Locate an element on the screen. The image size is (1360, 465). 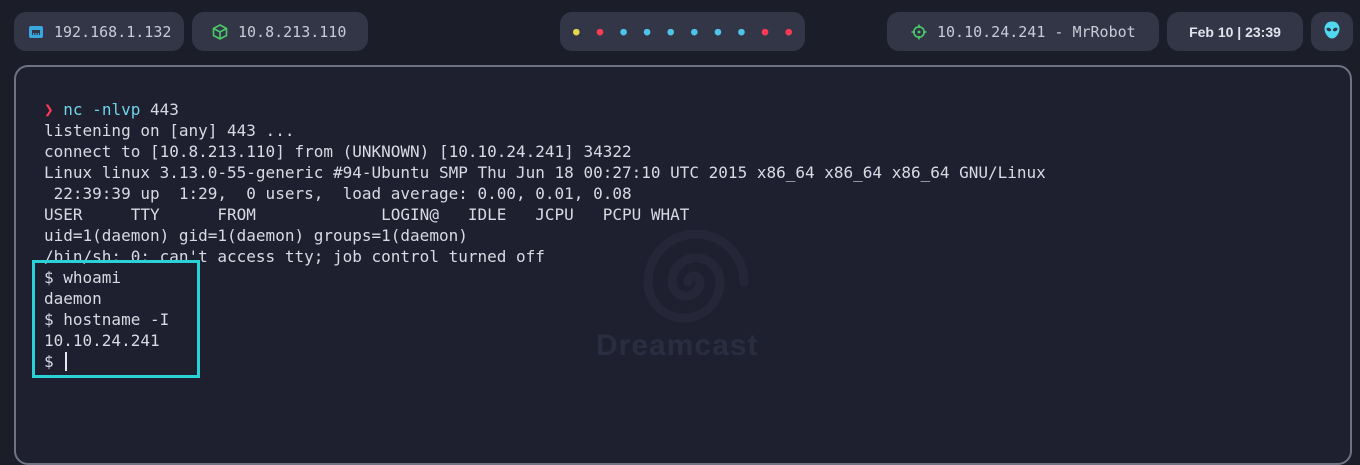
target-widget: 10.10.24.241 - MrRobot is located at coordinates (1023, 31).